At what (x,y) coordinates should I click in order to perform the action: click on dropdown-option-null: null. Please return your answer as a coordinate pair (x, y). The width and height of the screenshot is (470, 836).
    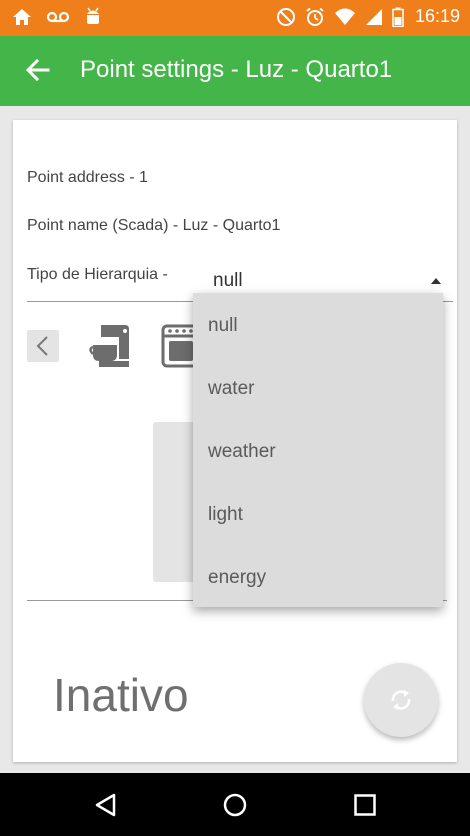
    Looking at the image, I should click on (223, 326).